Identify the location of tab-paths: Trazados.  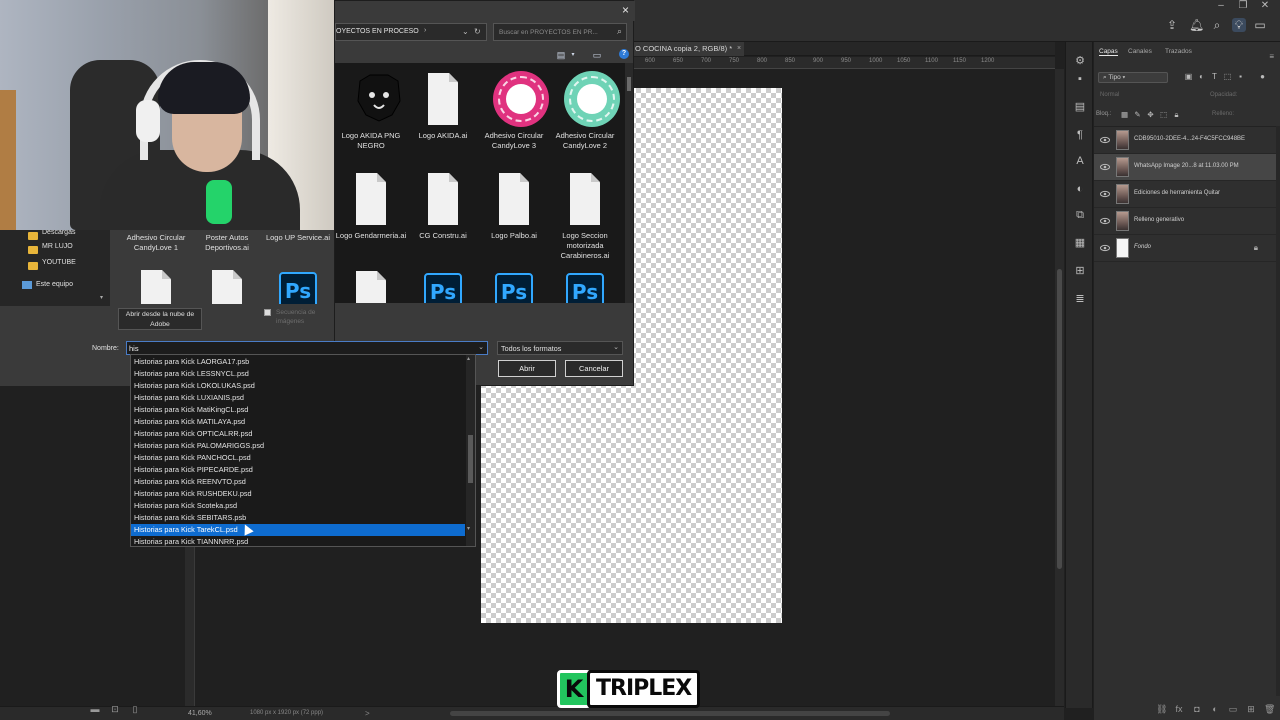
(1178, 51).